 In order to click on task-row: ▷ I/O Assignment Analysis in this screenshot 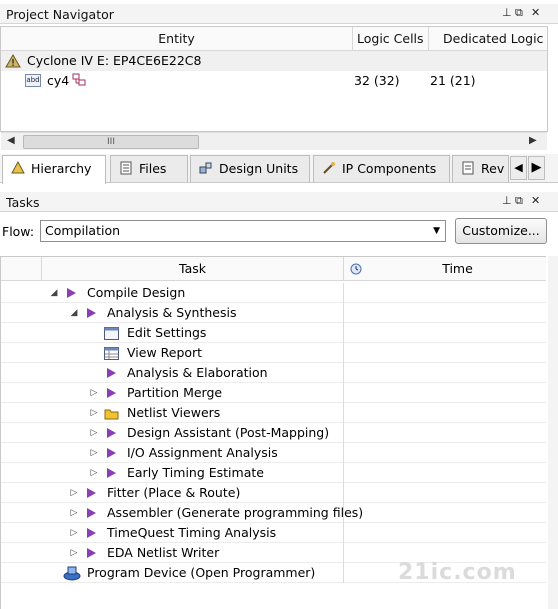, I will do `click(273, 453)`.